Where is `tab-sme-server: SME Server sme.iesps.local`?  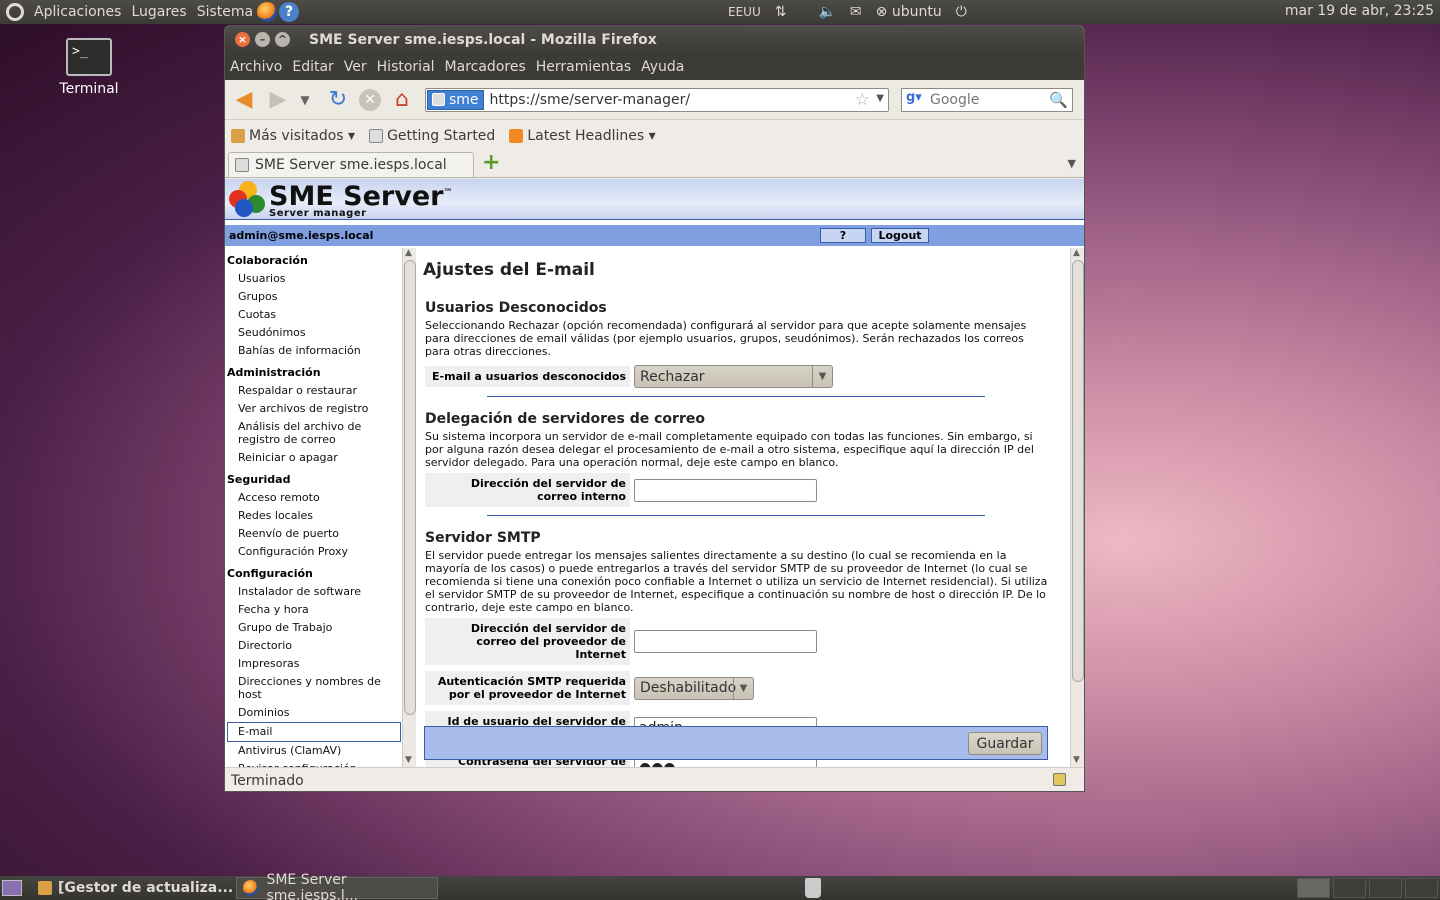
tab-sme-server: SME Server sme.iesps.local is located at coordinates (351, 164).